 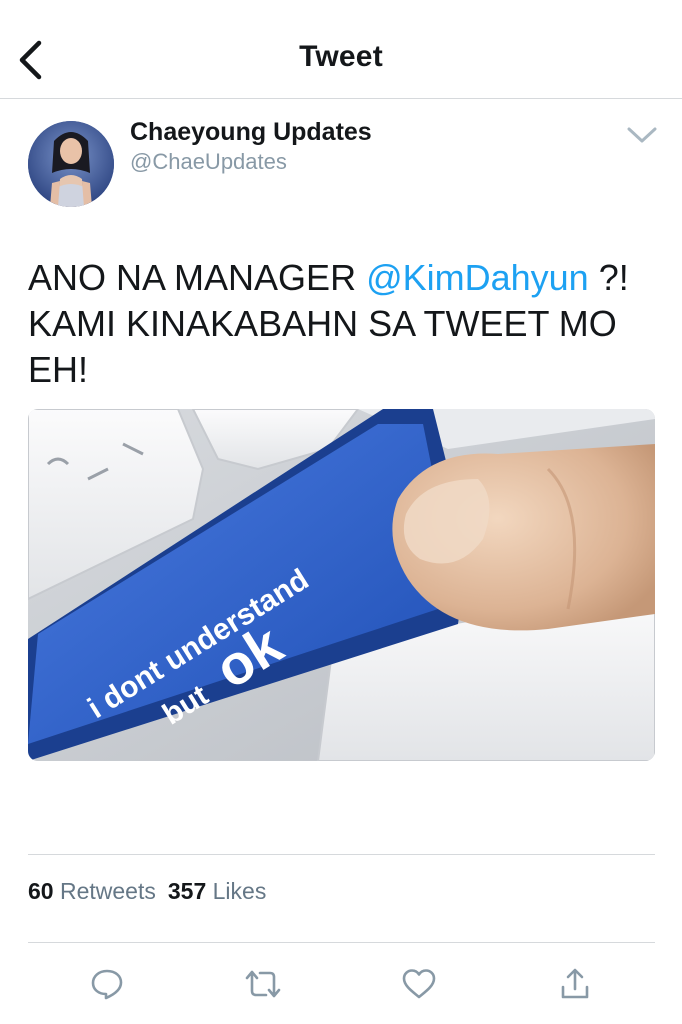 I want to click on share-button, so click(x=575, y=984).